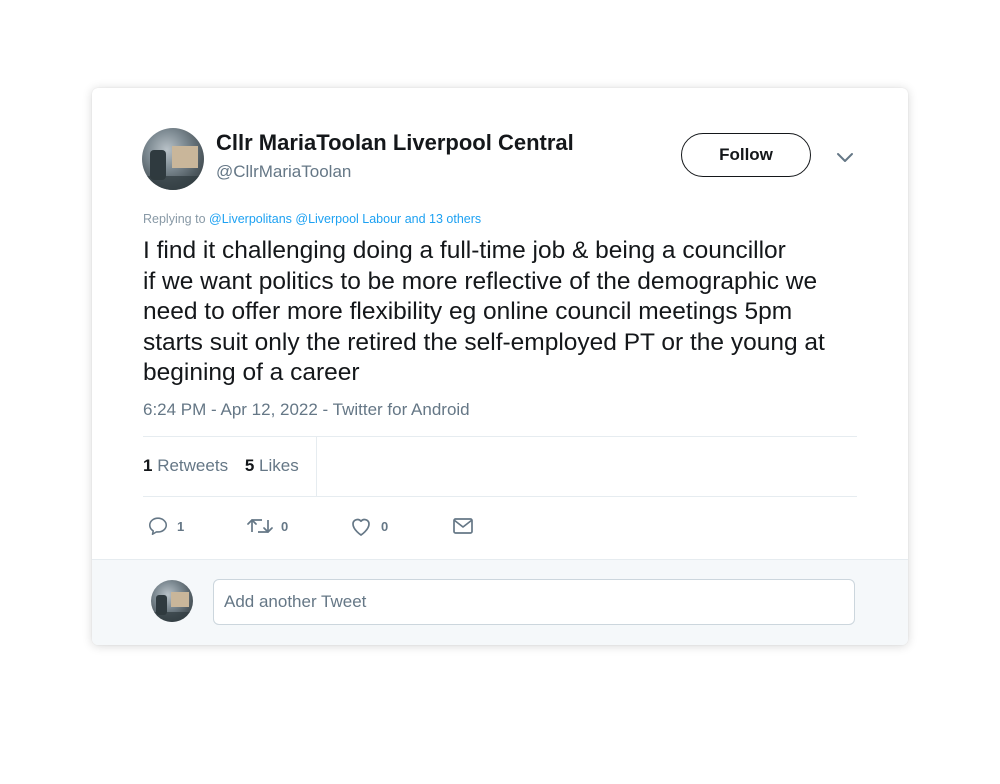 This screenshot has height=784, width=1000. I want to click on replying-prefix: Replying to, so click(174, 219).